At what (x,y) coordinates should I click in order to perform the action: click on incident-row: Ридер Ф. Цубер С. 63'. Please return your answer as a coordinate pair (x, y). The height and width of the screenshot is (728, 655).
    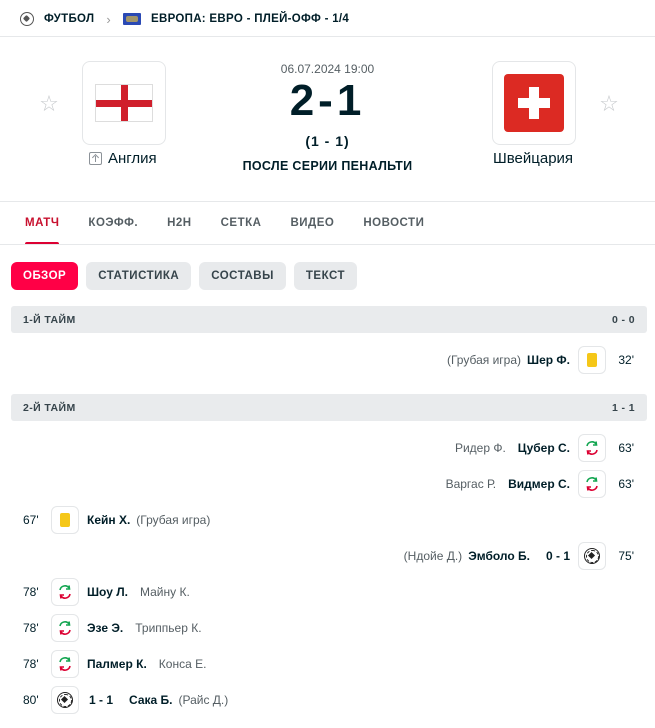
    Looking at the image, I should click on (544, 448).